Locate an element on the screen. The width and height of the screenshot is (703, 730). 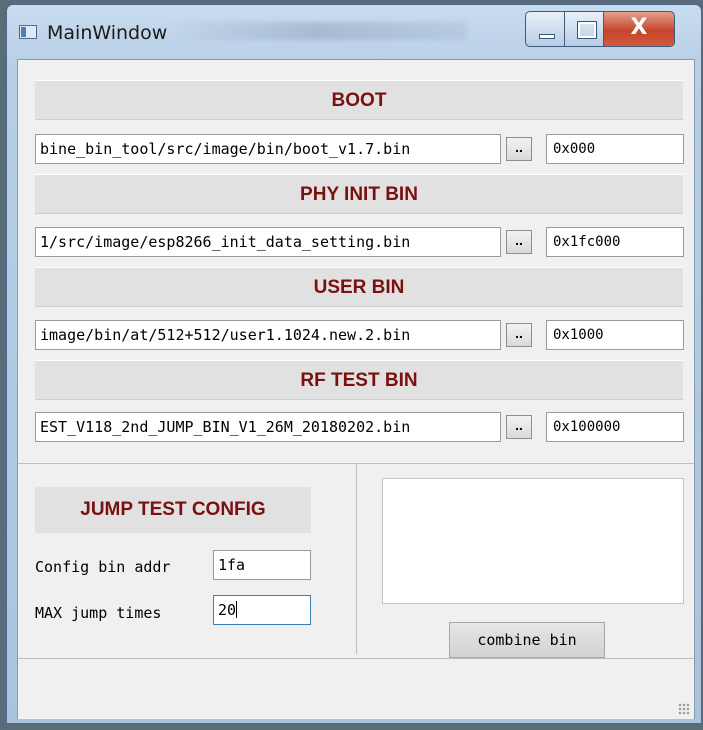
user-bin-browse-button: .. is located at coordinates (519, 335).